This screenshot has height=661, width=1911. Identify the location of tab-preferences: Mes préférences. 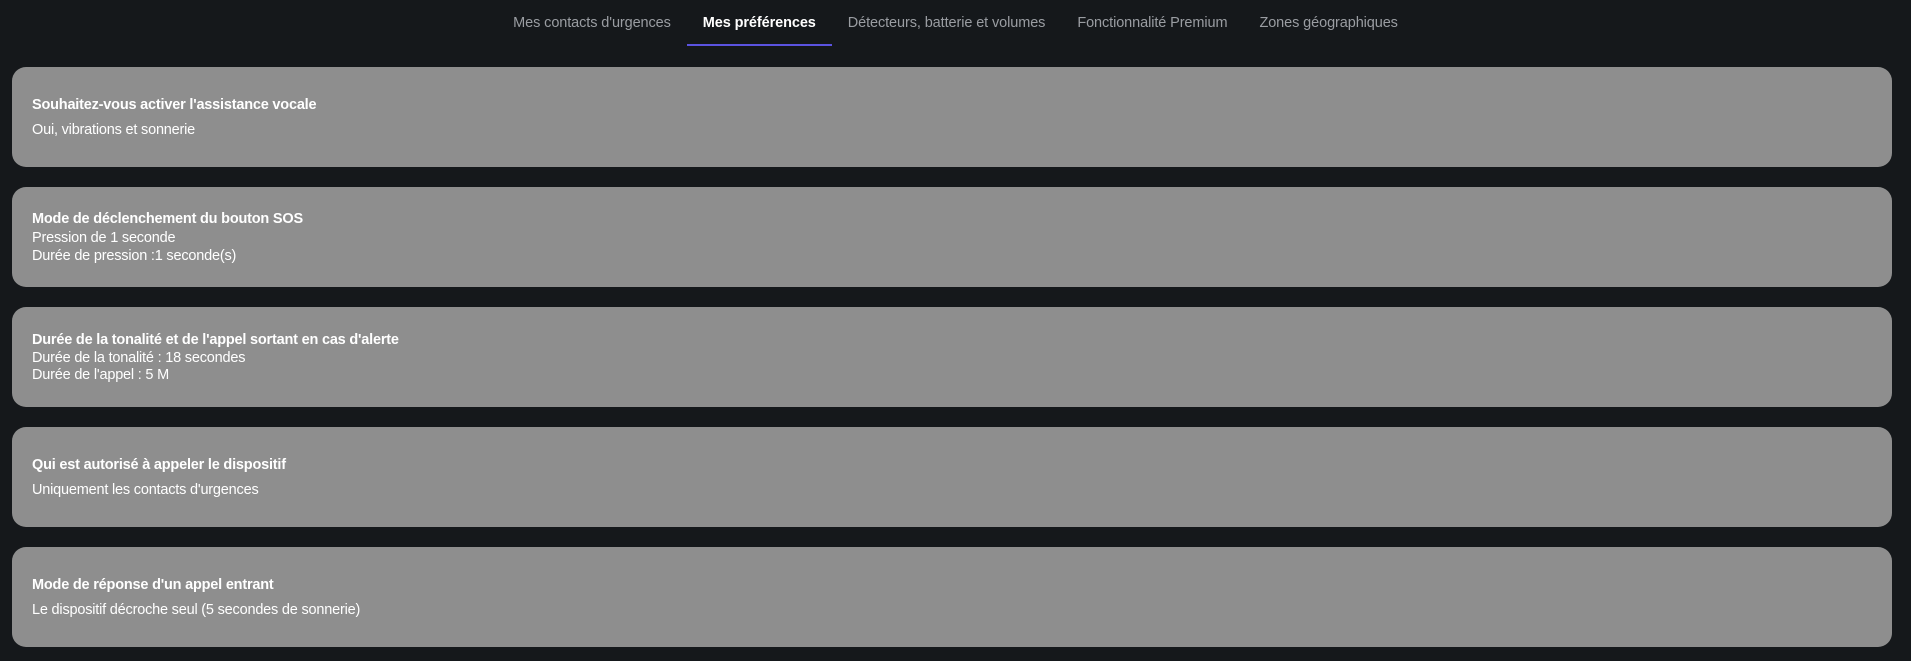
(759, 23).